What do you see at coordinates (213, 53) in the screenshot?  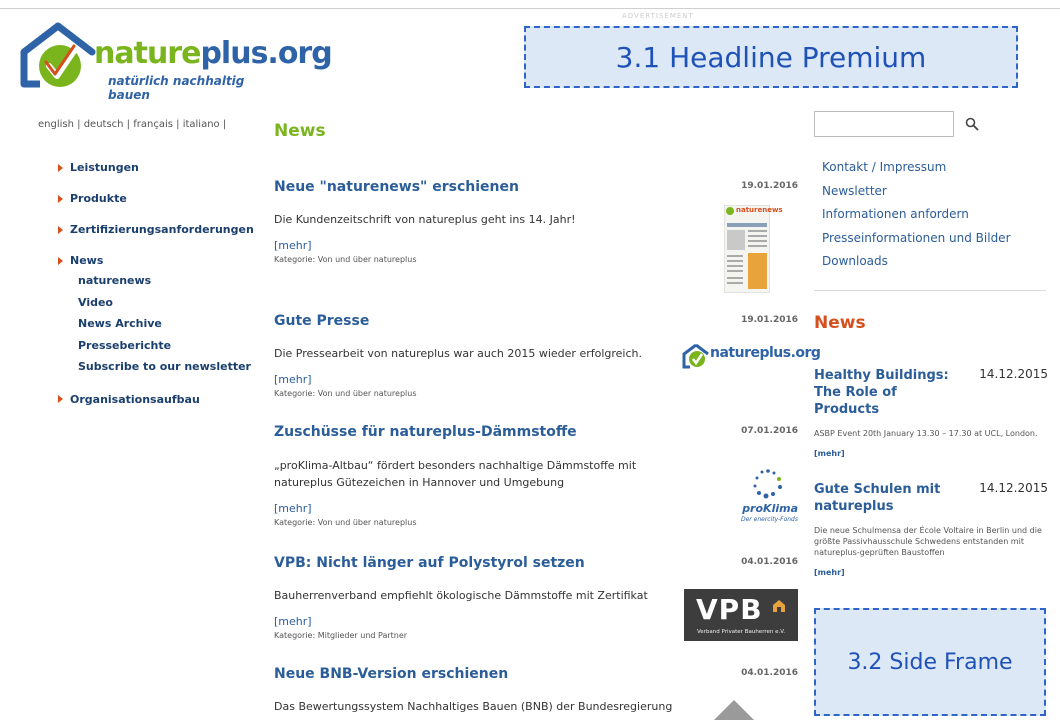 I see `logo-wordmark: natureplus.org` at bounding box center [213, 53].